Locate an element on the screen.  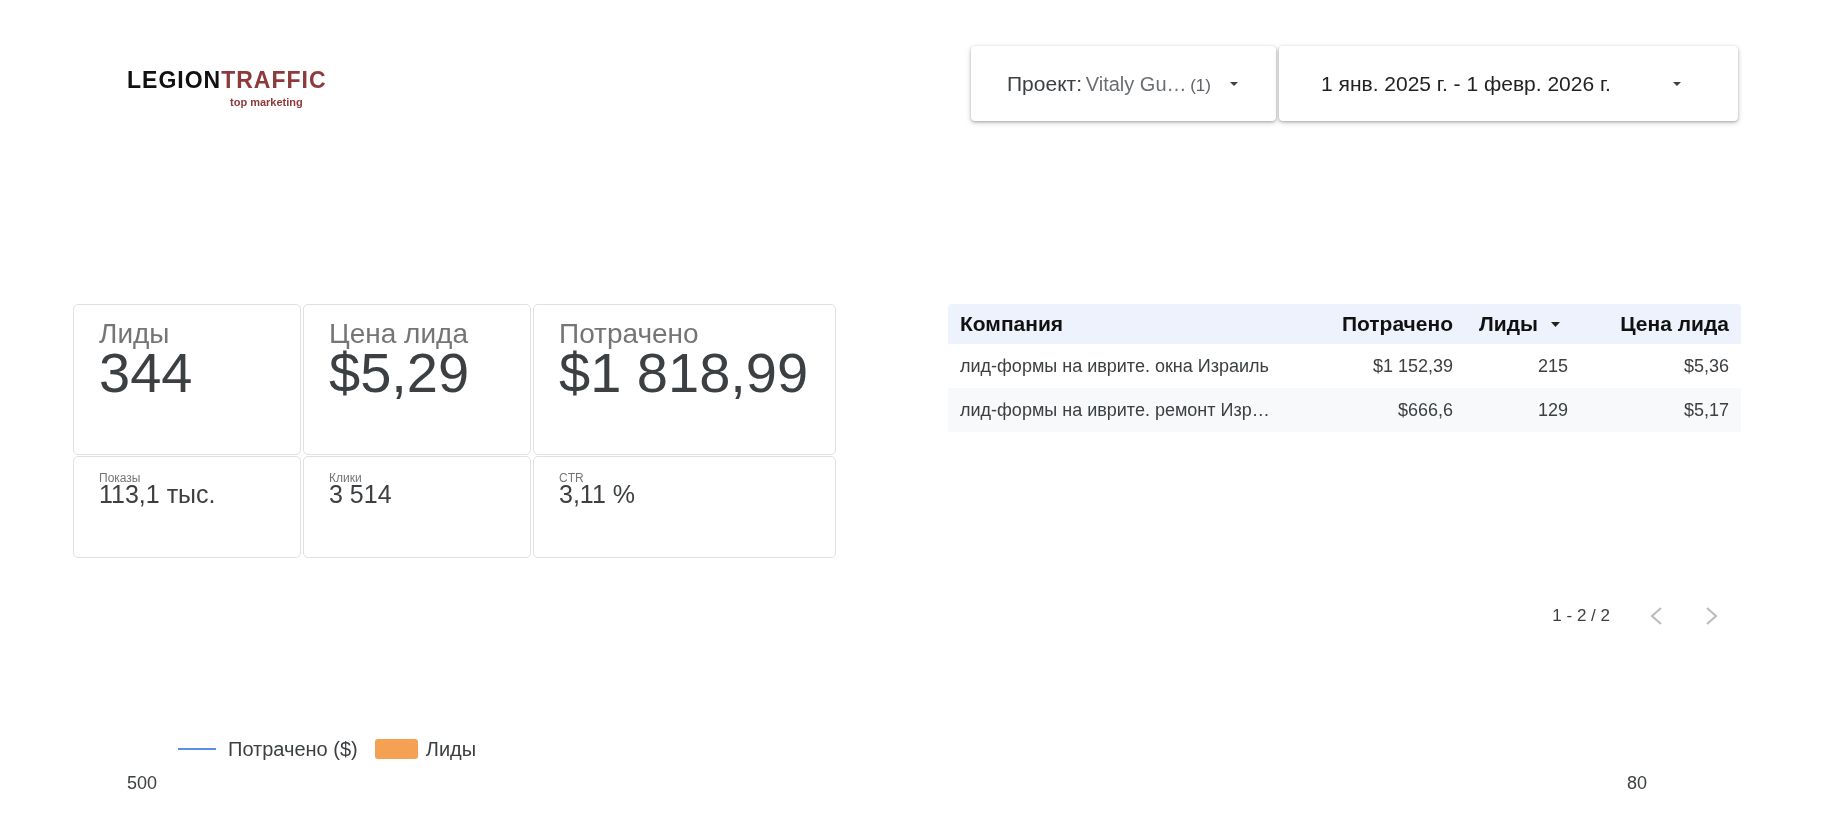
scorecard-value: 3 514 is located at coordinates (360, 494).